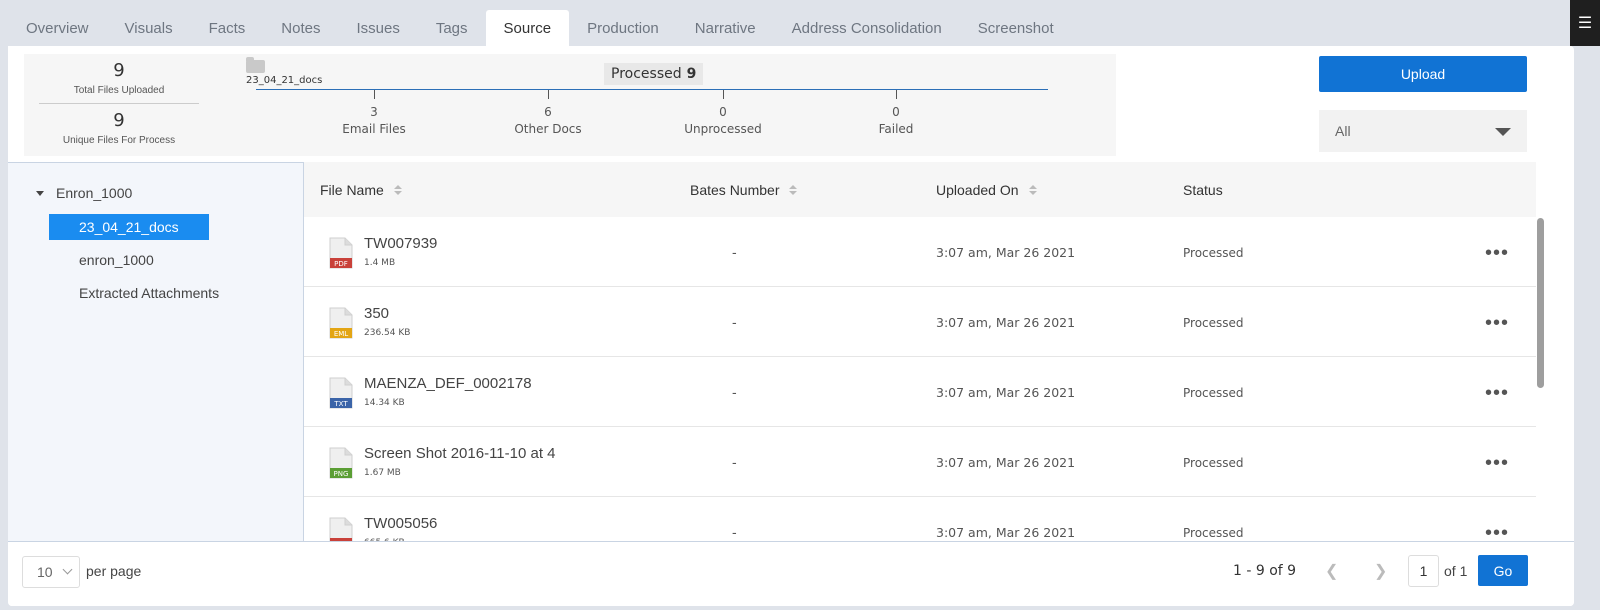 The width and height of the screenshot is (1600, 610). Describe the element at coordinates (387, 333) in the screenshot. I see `file-size: 236.54 KB` at that location.